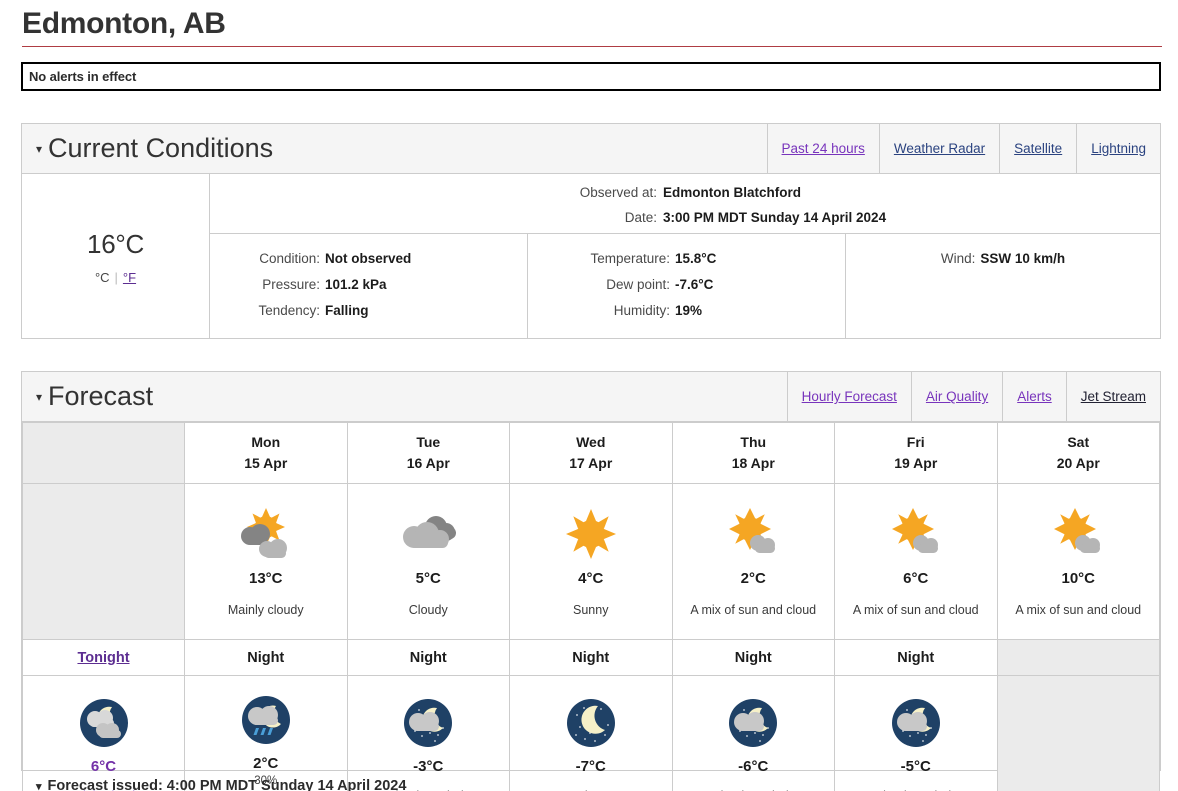 This screenshot has width=1178, height=791. What do you see at coordinates (428, 766) in the screenshot?
I see `night-temperature: -3°C` at bounding box center [428, 766].